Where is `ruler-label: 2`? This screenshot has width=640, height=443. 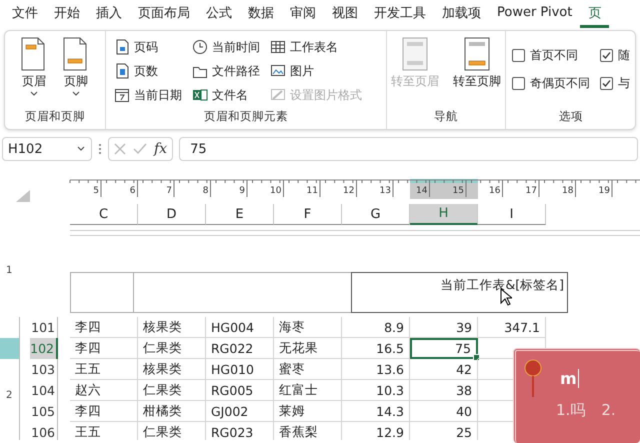 ruler-label: 2 is located at coordinates (9, 395).